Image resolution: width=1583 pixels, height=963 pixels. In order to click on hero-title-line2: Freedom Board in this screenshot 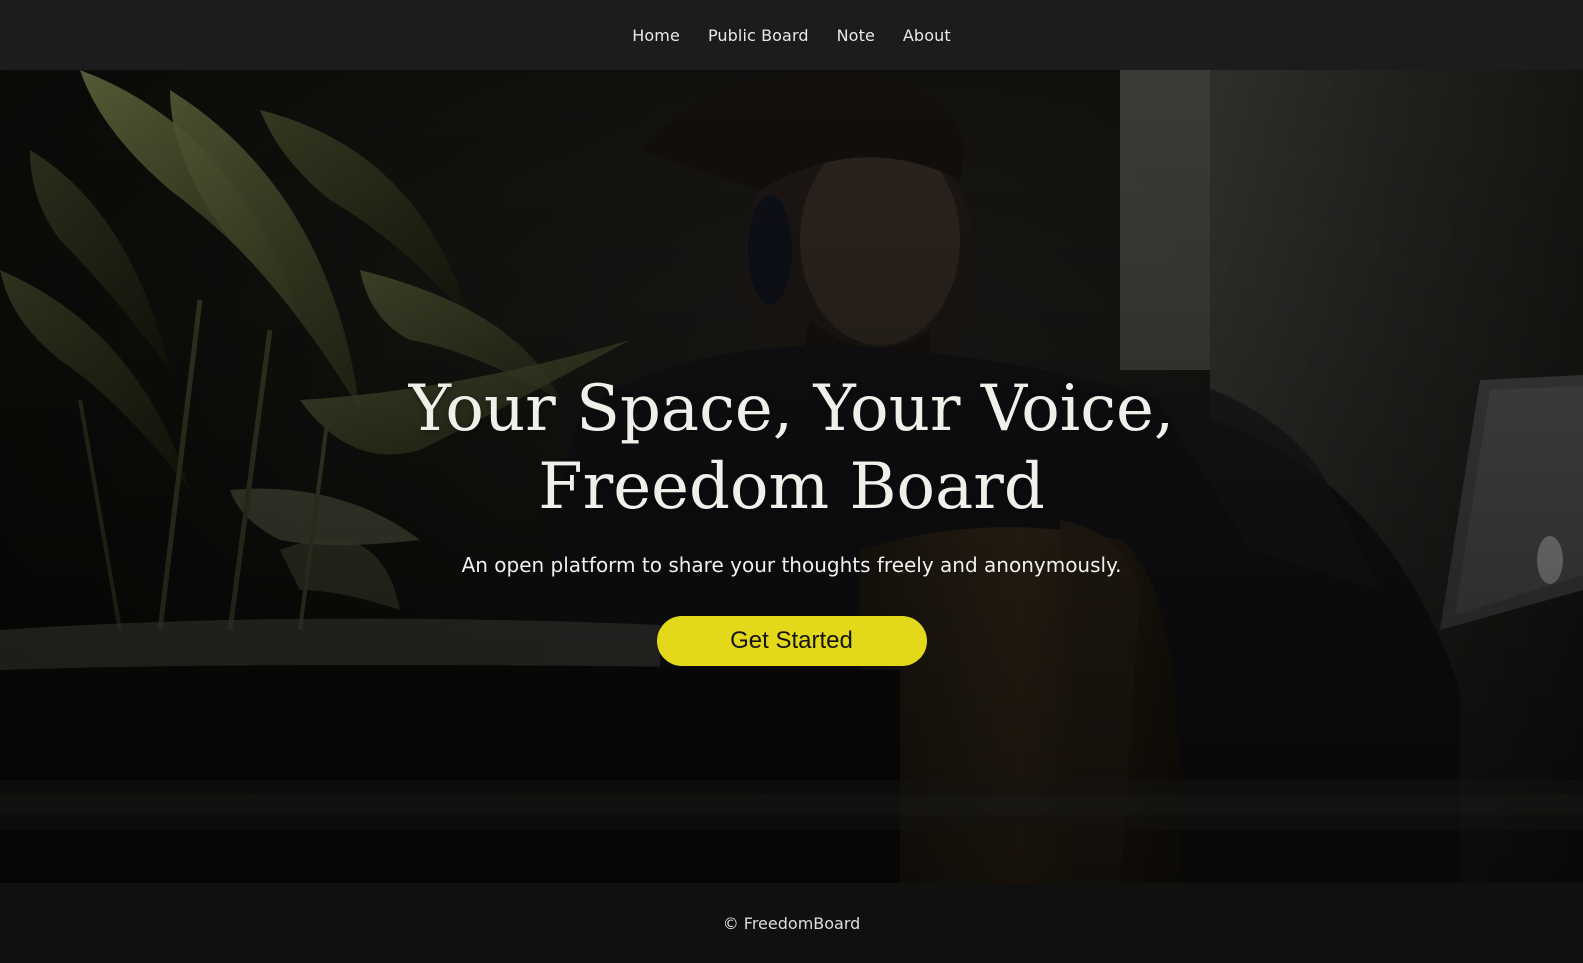, I will do `click(791, 487)`.